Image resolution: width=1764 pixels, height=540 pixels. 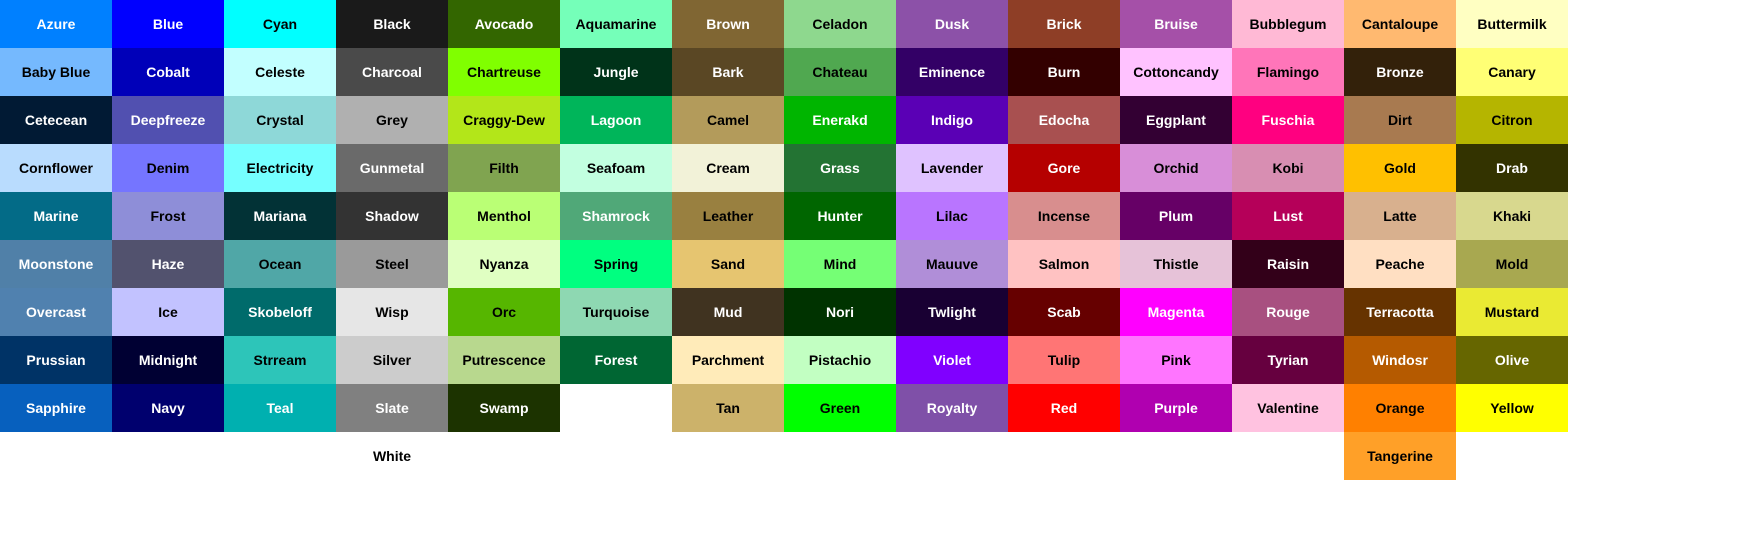 What do you see at coordinates (280, 120) in the screenshot?
I see `color-swatch: Crystal` at bounding box center [280, 120].